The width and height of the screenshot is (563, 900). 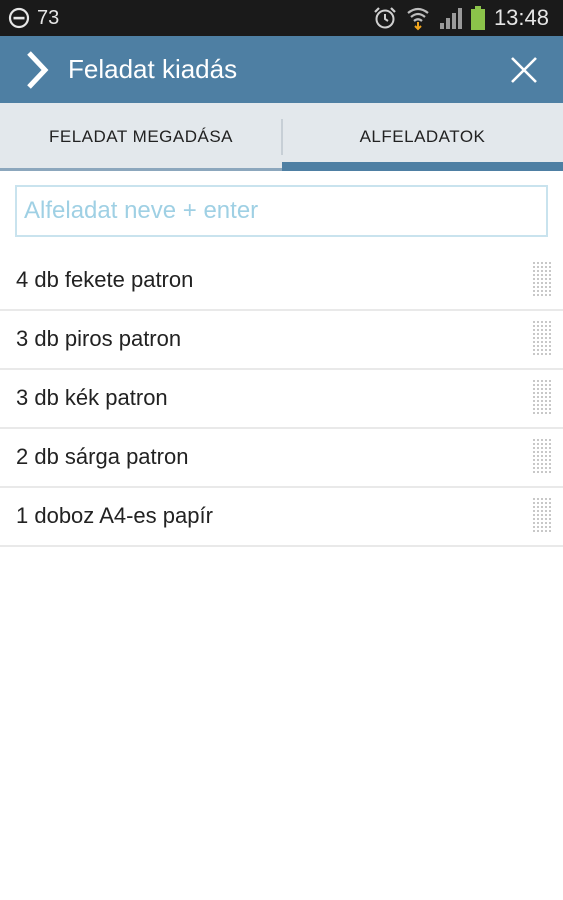 I want to click on status-bar-right: 13:48, so click(x=460, y=18).